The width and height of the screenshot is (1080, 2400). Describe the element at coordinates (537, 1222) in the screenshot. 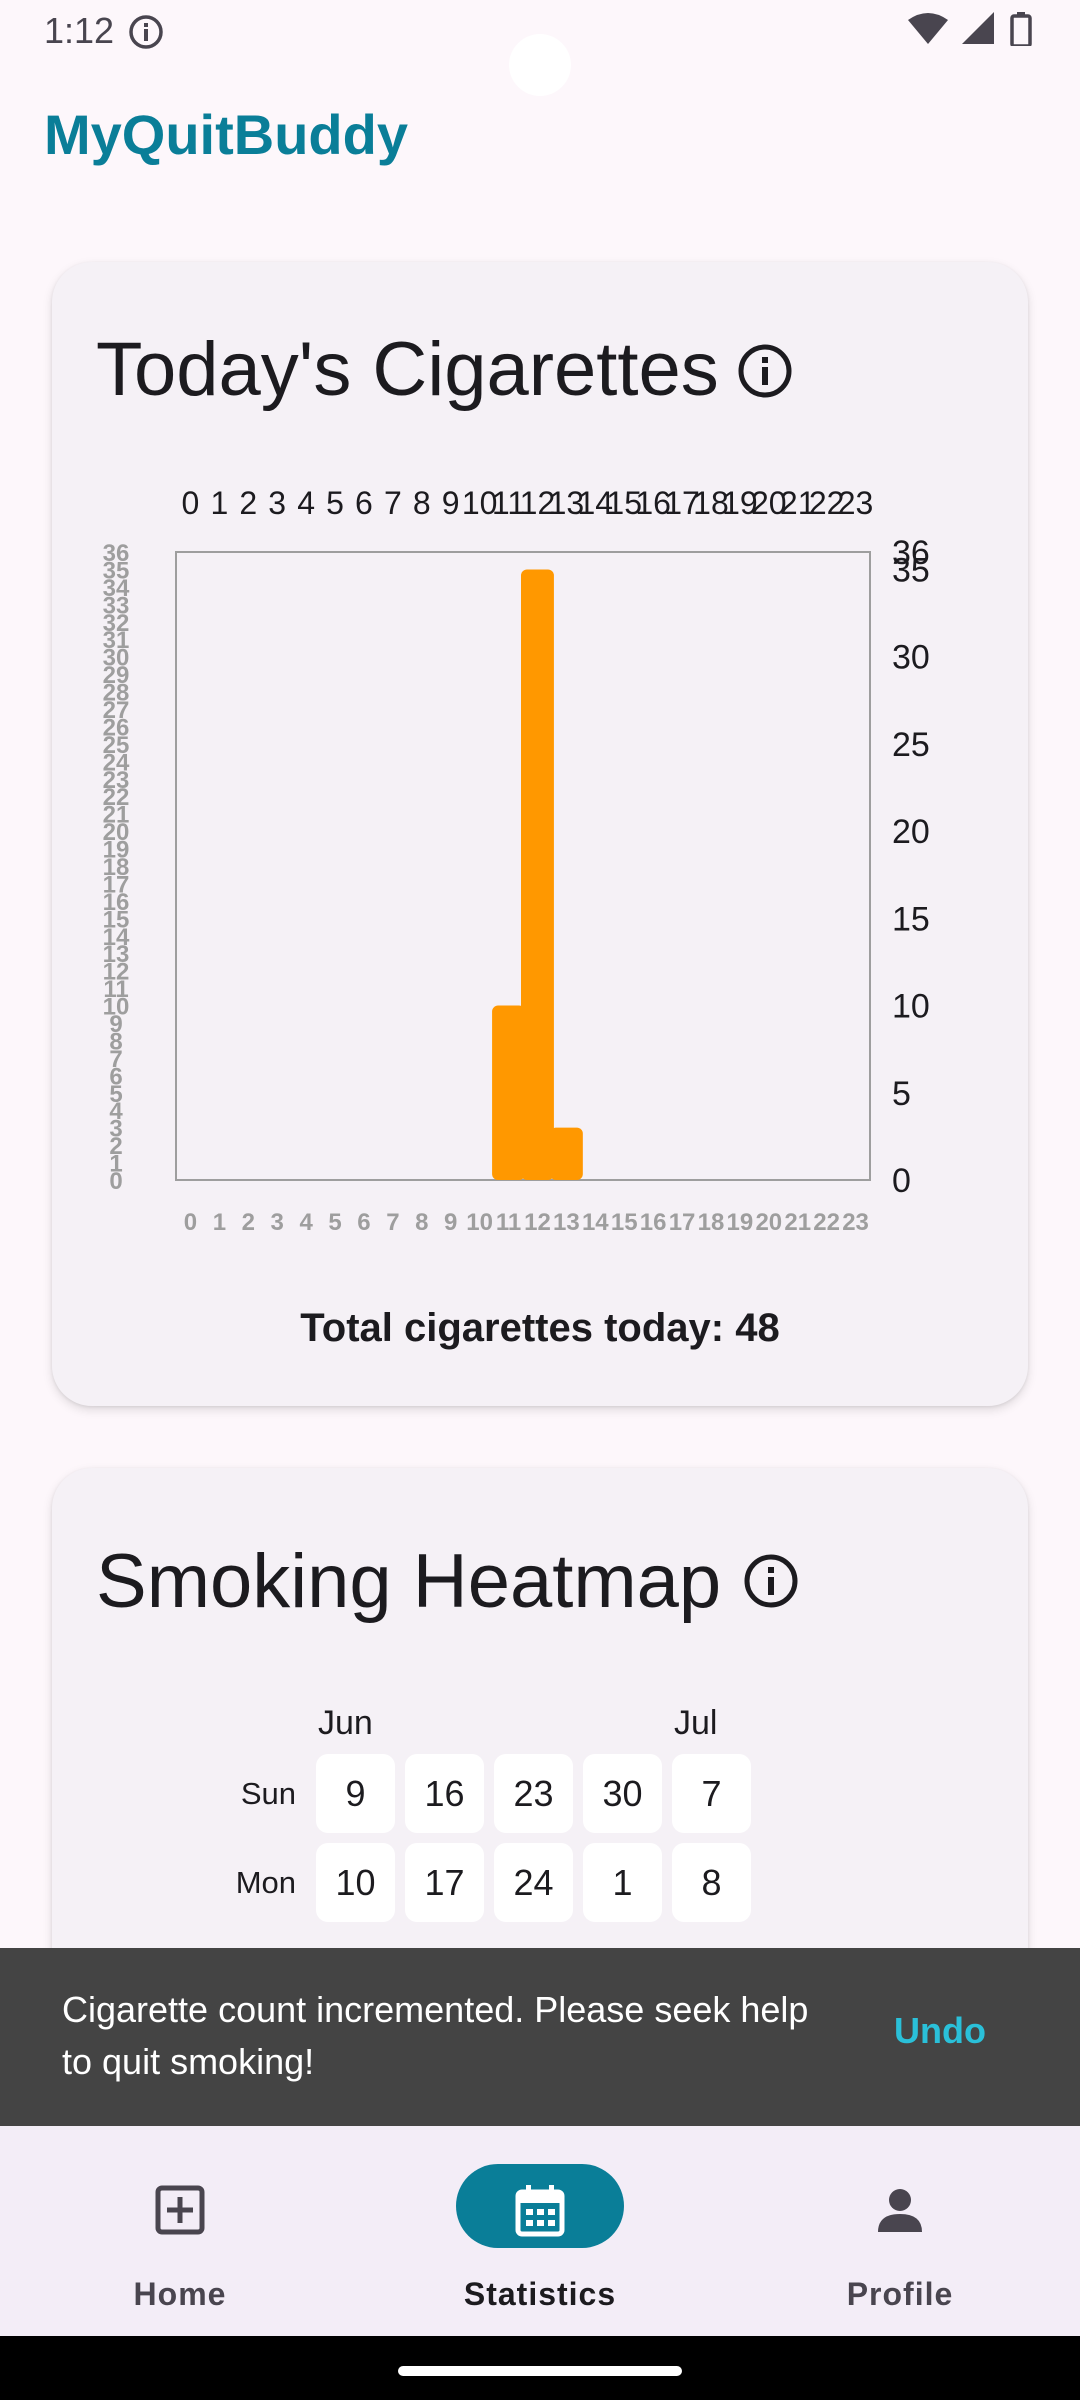

I see `bottom-axis-label: 12` at that location.